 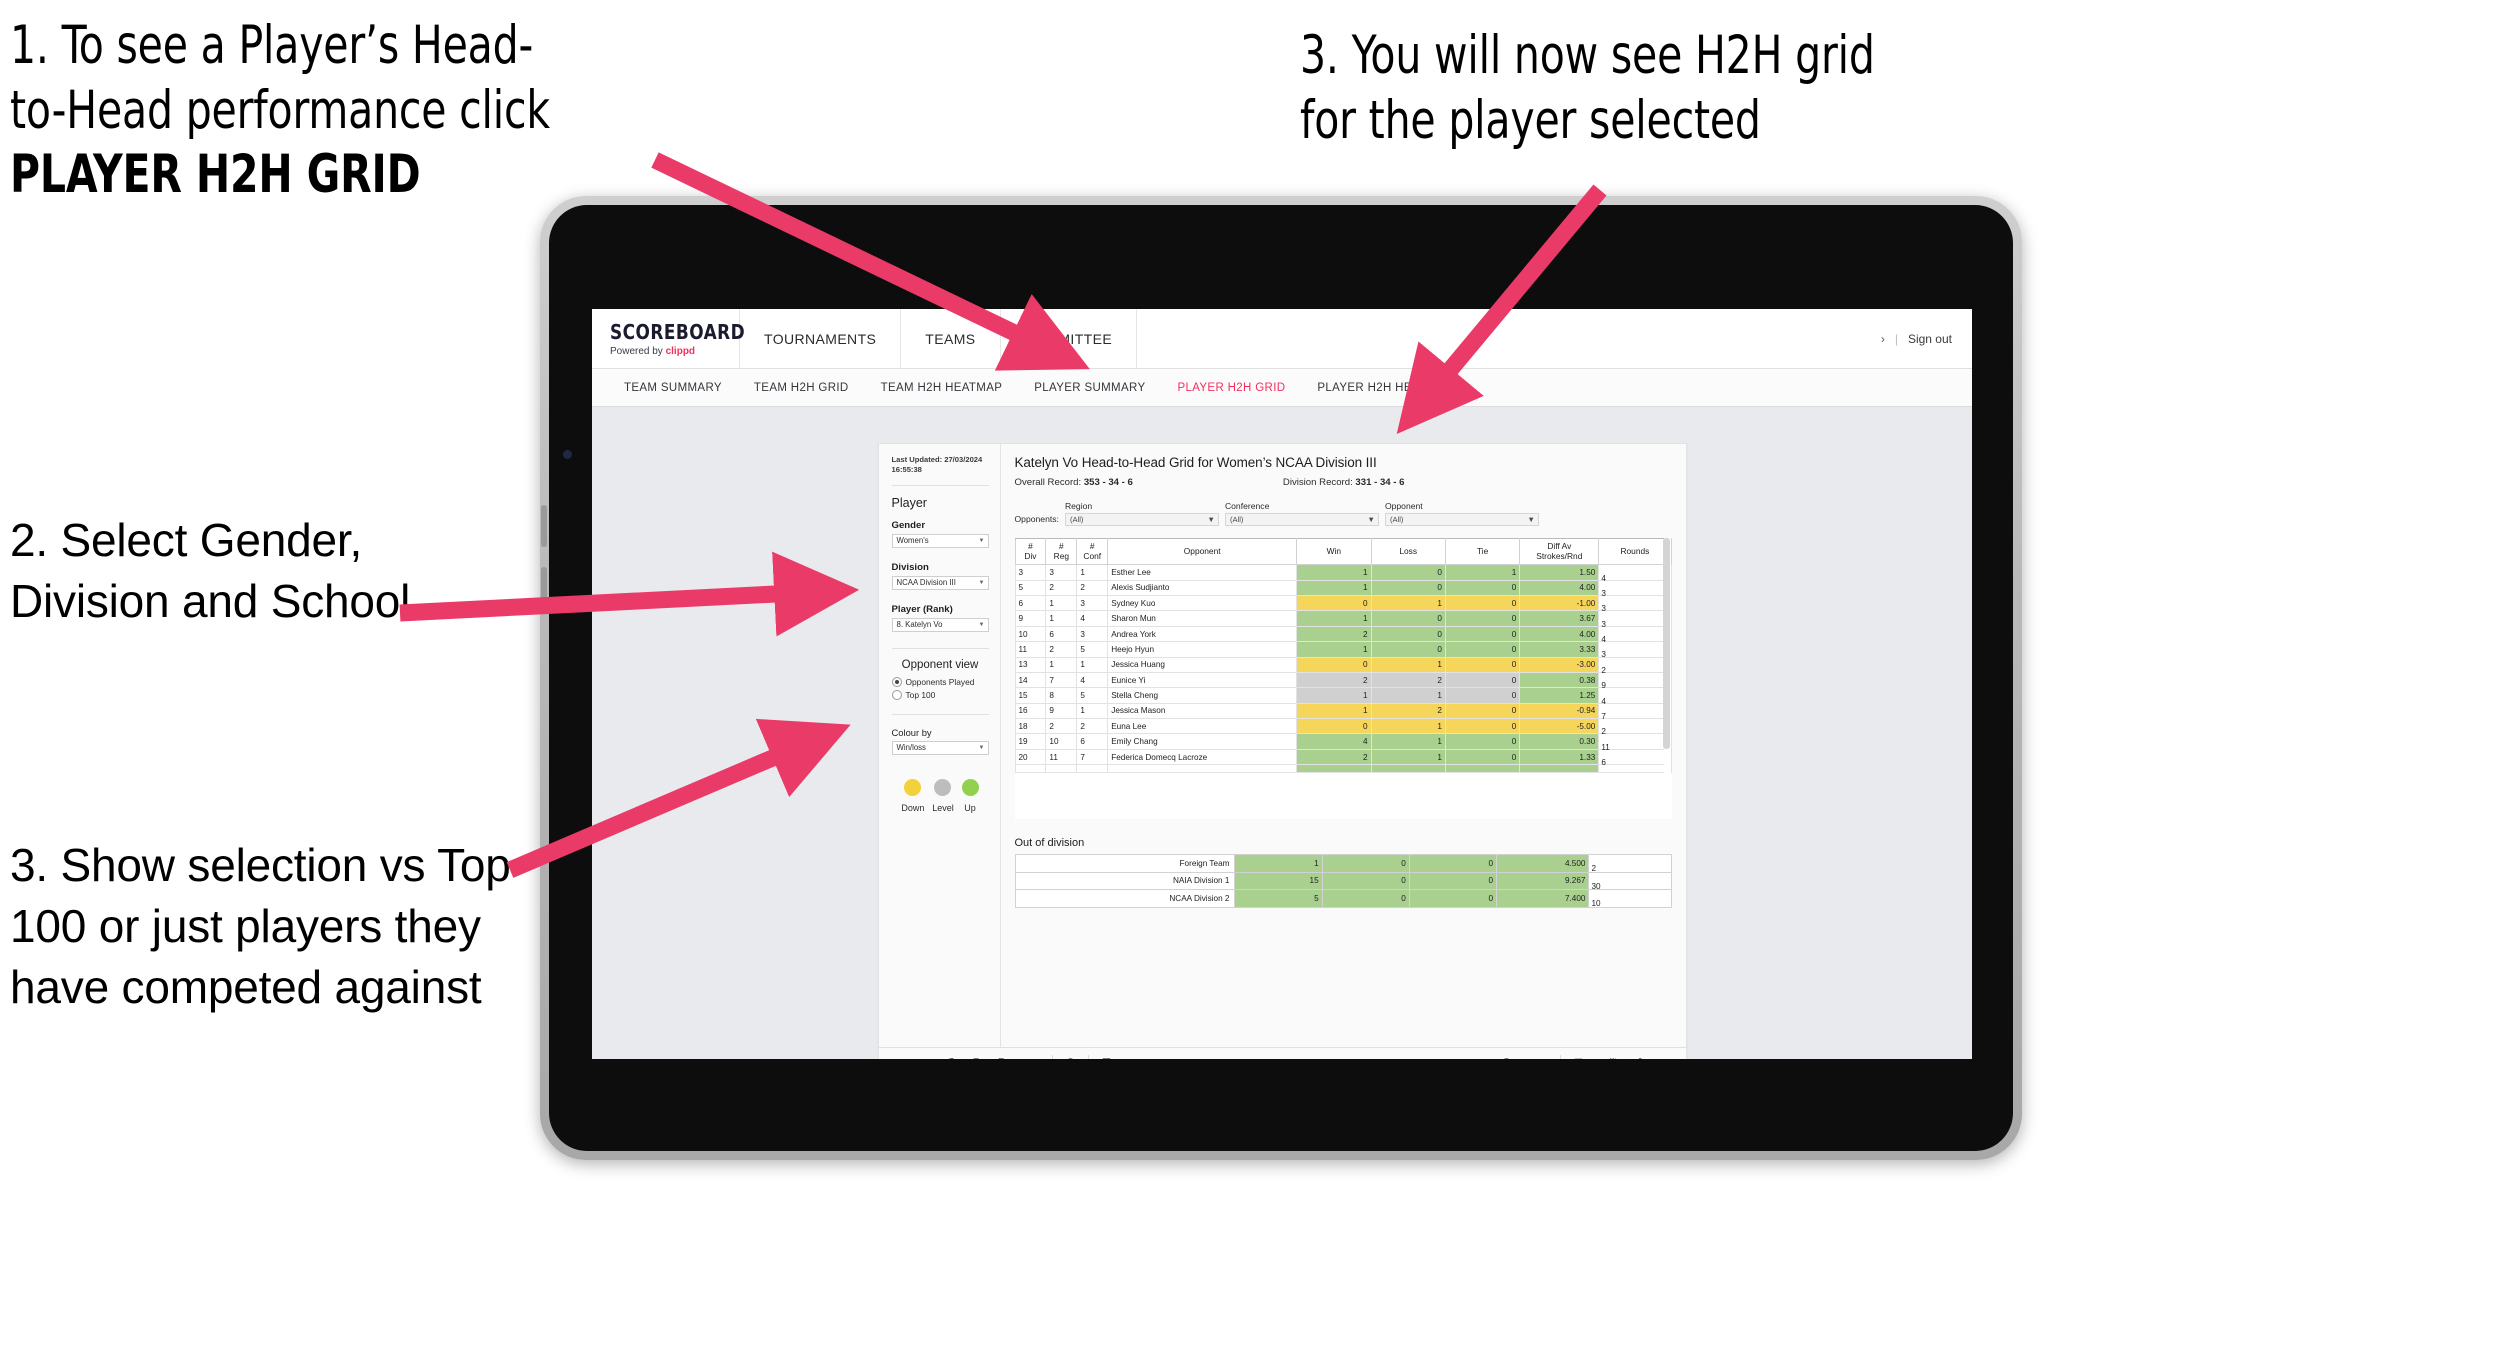 What do you see at coordinates (951, 1058) in the screenshot?
I see `revert-button` at bounding box center [951, 1058].